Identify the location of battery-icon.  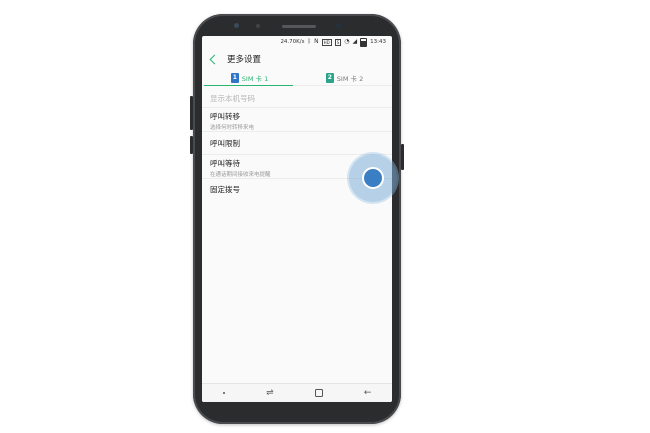
(364, 42).